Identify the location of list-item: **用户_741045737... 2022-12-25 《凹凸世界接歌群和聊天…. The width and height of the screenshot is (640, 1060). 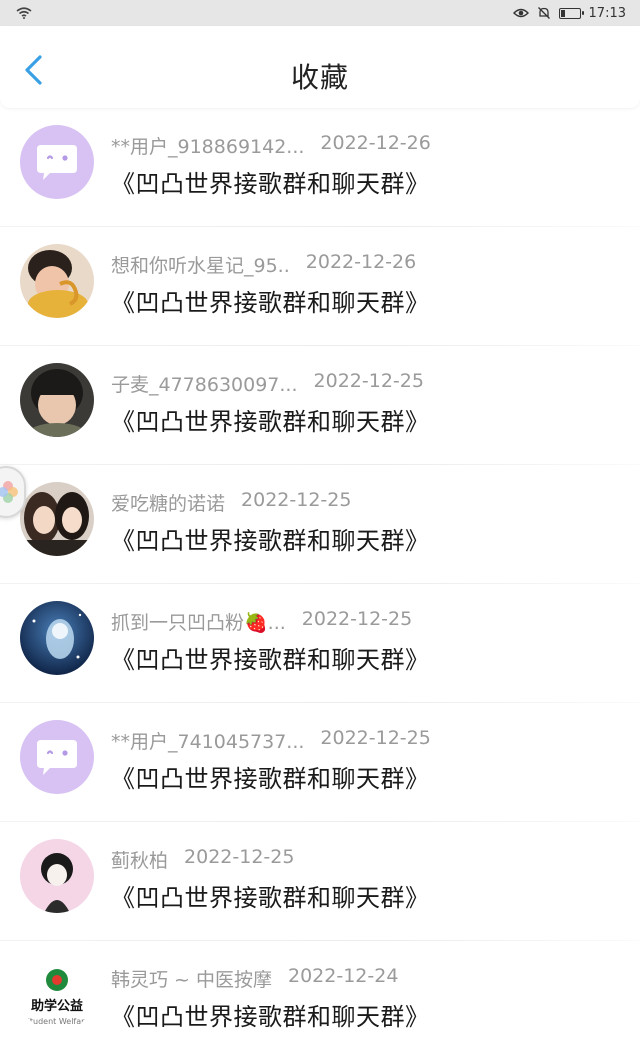
(320, 762).